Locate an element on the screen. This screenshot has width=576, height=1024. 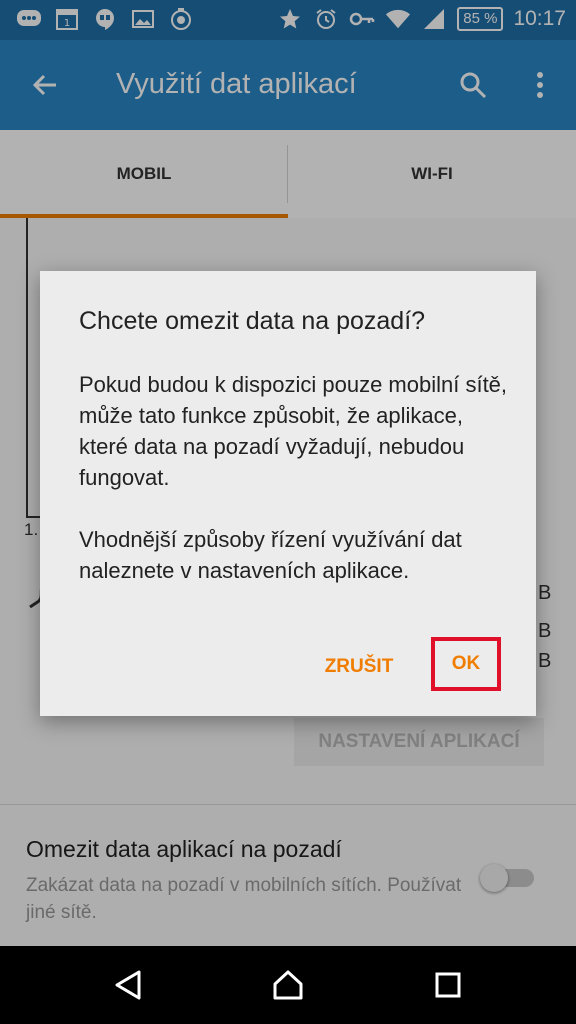
back-triangle-icon is located at coordinates (128, 985).